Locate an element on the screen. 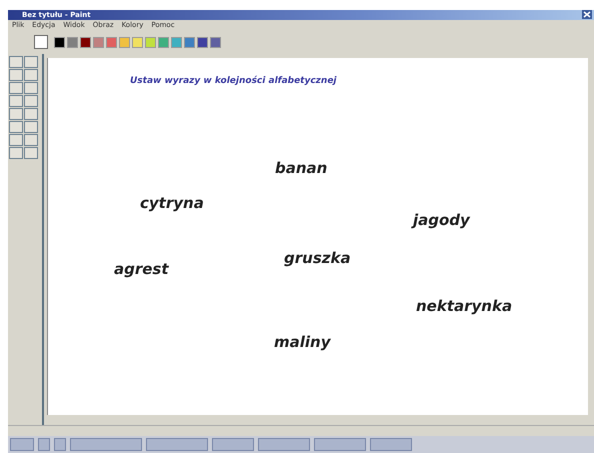 This screenshot has height=453, width=594. word: maliny is located at coordinates (302, 342).